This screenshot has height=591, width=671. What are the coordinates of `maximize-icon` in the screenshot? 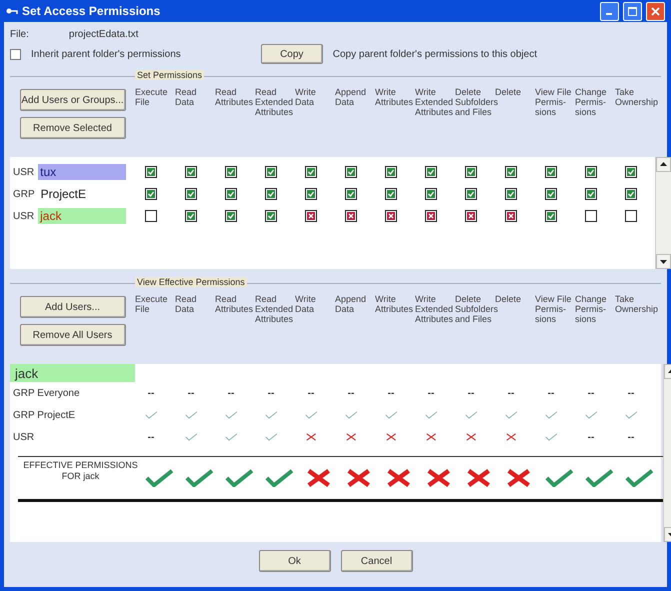 It's located at (632, 11).